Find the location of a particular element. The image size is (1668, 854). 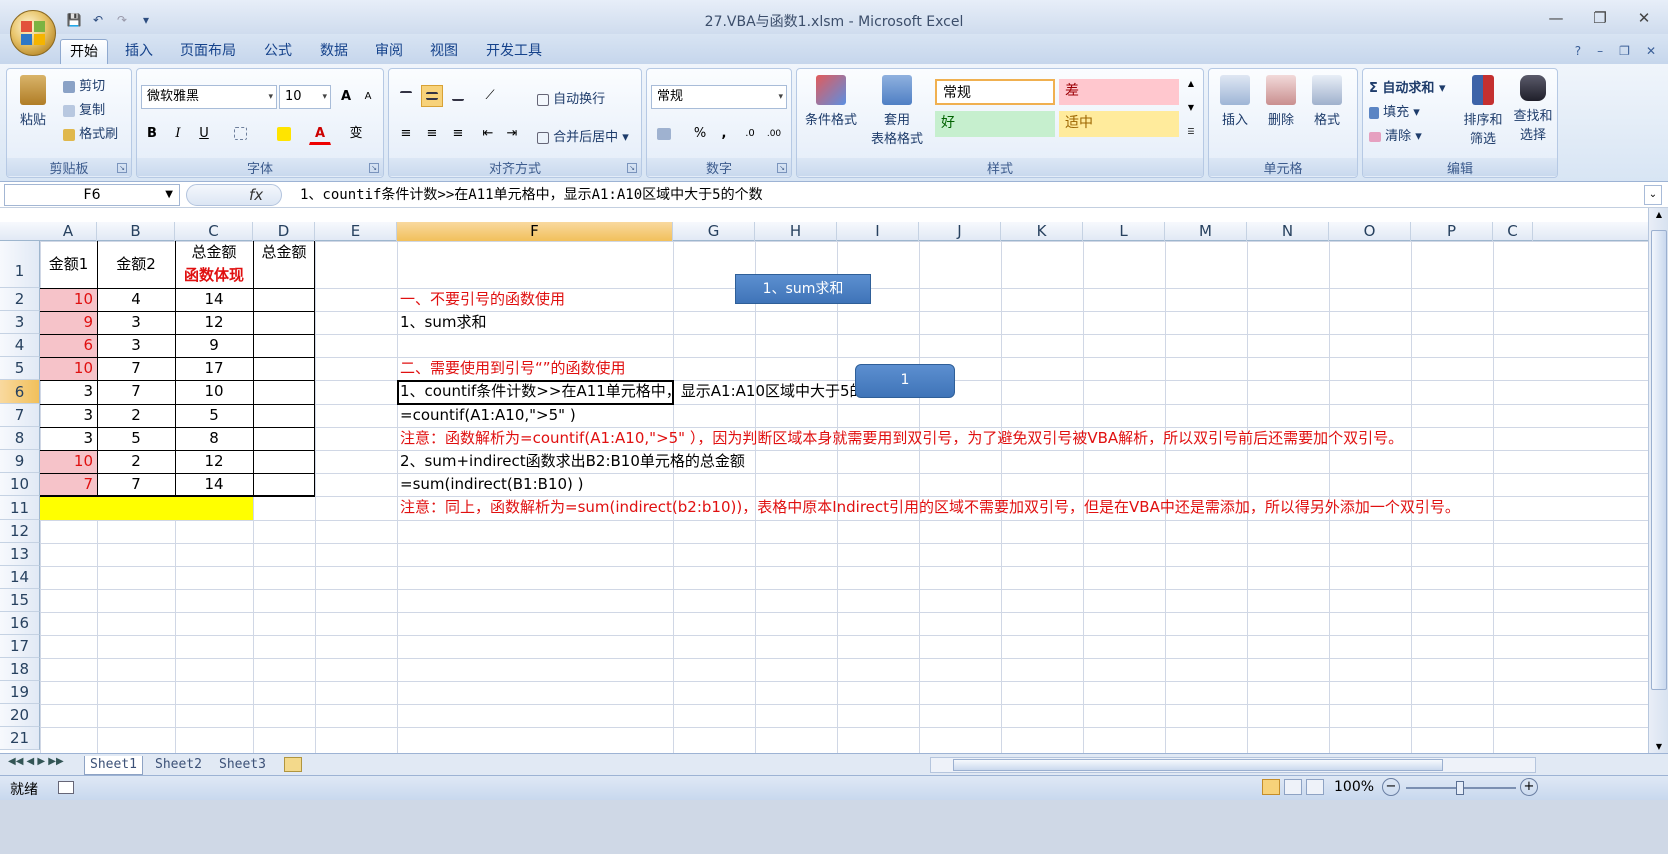

page-layout-view-icon is located at coordinates (1293, 787).